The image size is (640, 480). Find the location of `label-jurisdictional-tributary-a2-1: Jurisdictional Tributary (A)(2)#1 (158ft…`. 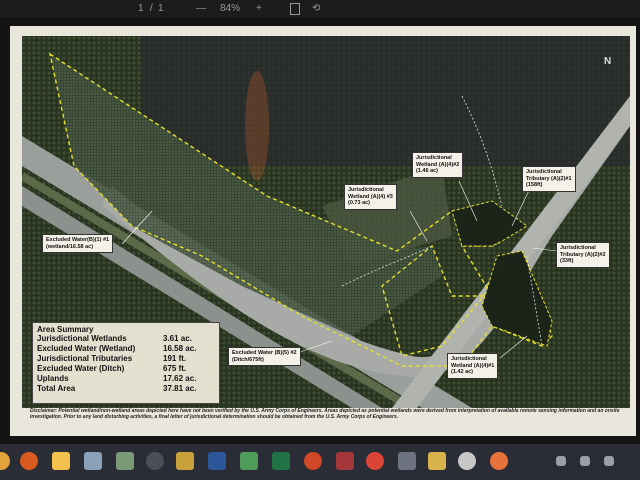

label-jurisdictional-tributary-a2-1: Jurisdictional Tributary (A)(2)#1 (158ft… is located at coordinates (549, 179).